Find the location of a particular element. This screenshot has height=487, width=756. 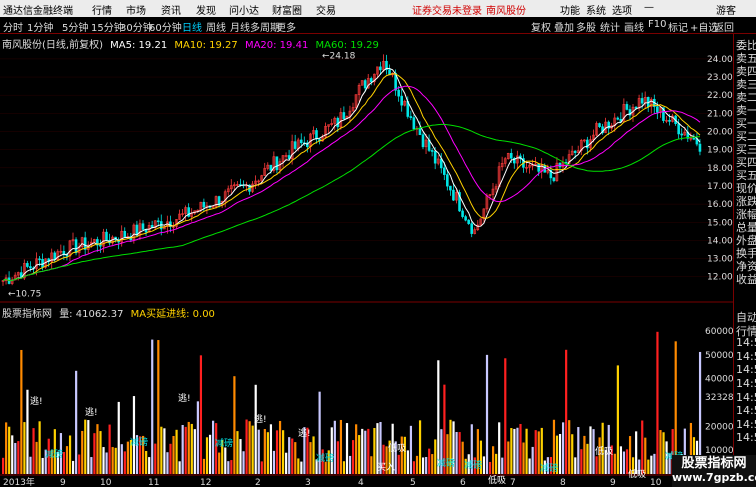

login-notice: 证券交易未登录 is located at coordinates (447, 9).